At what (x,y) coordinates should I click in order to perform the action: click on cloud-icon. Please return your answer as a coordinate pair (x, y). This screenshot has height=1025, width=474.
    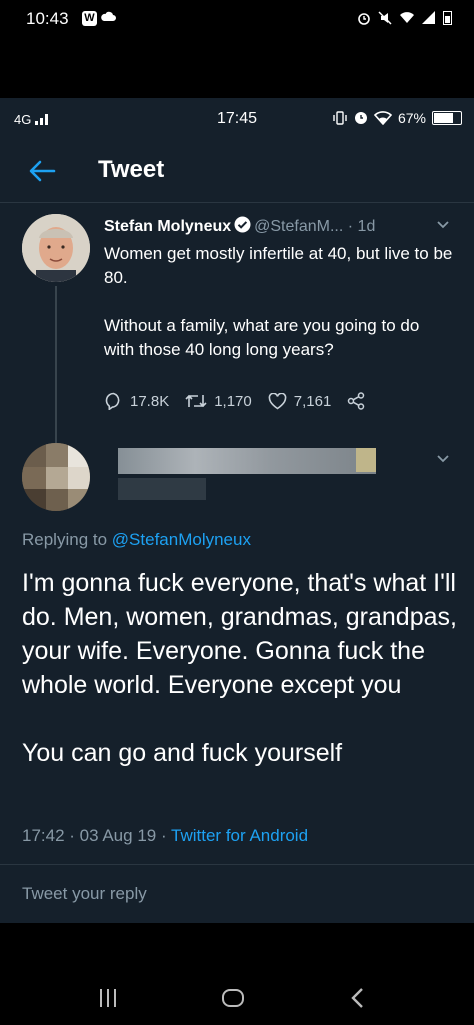
    Looking at the image, I should click on (108, 16).